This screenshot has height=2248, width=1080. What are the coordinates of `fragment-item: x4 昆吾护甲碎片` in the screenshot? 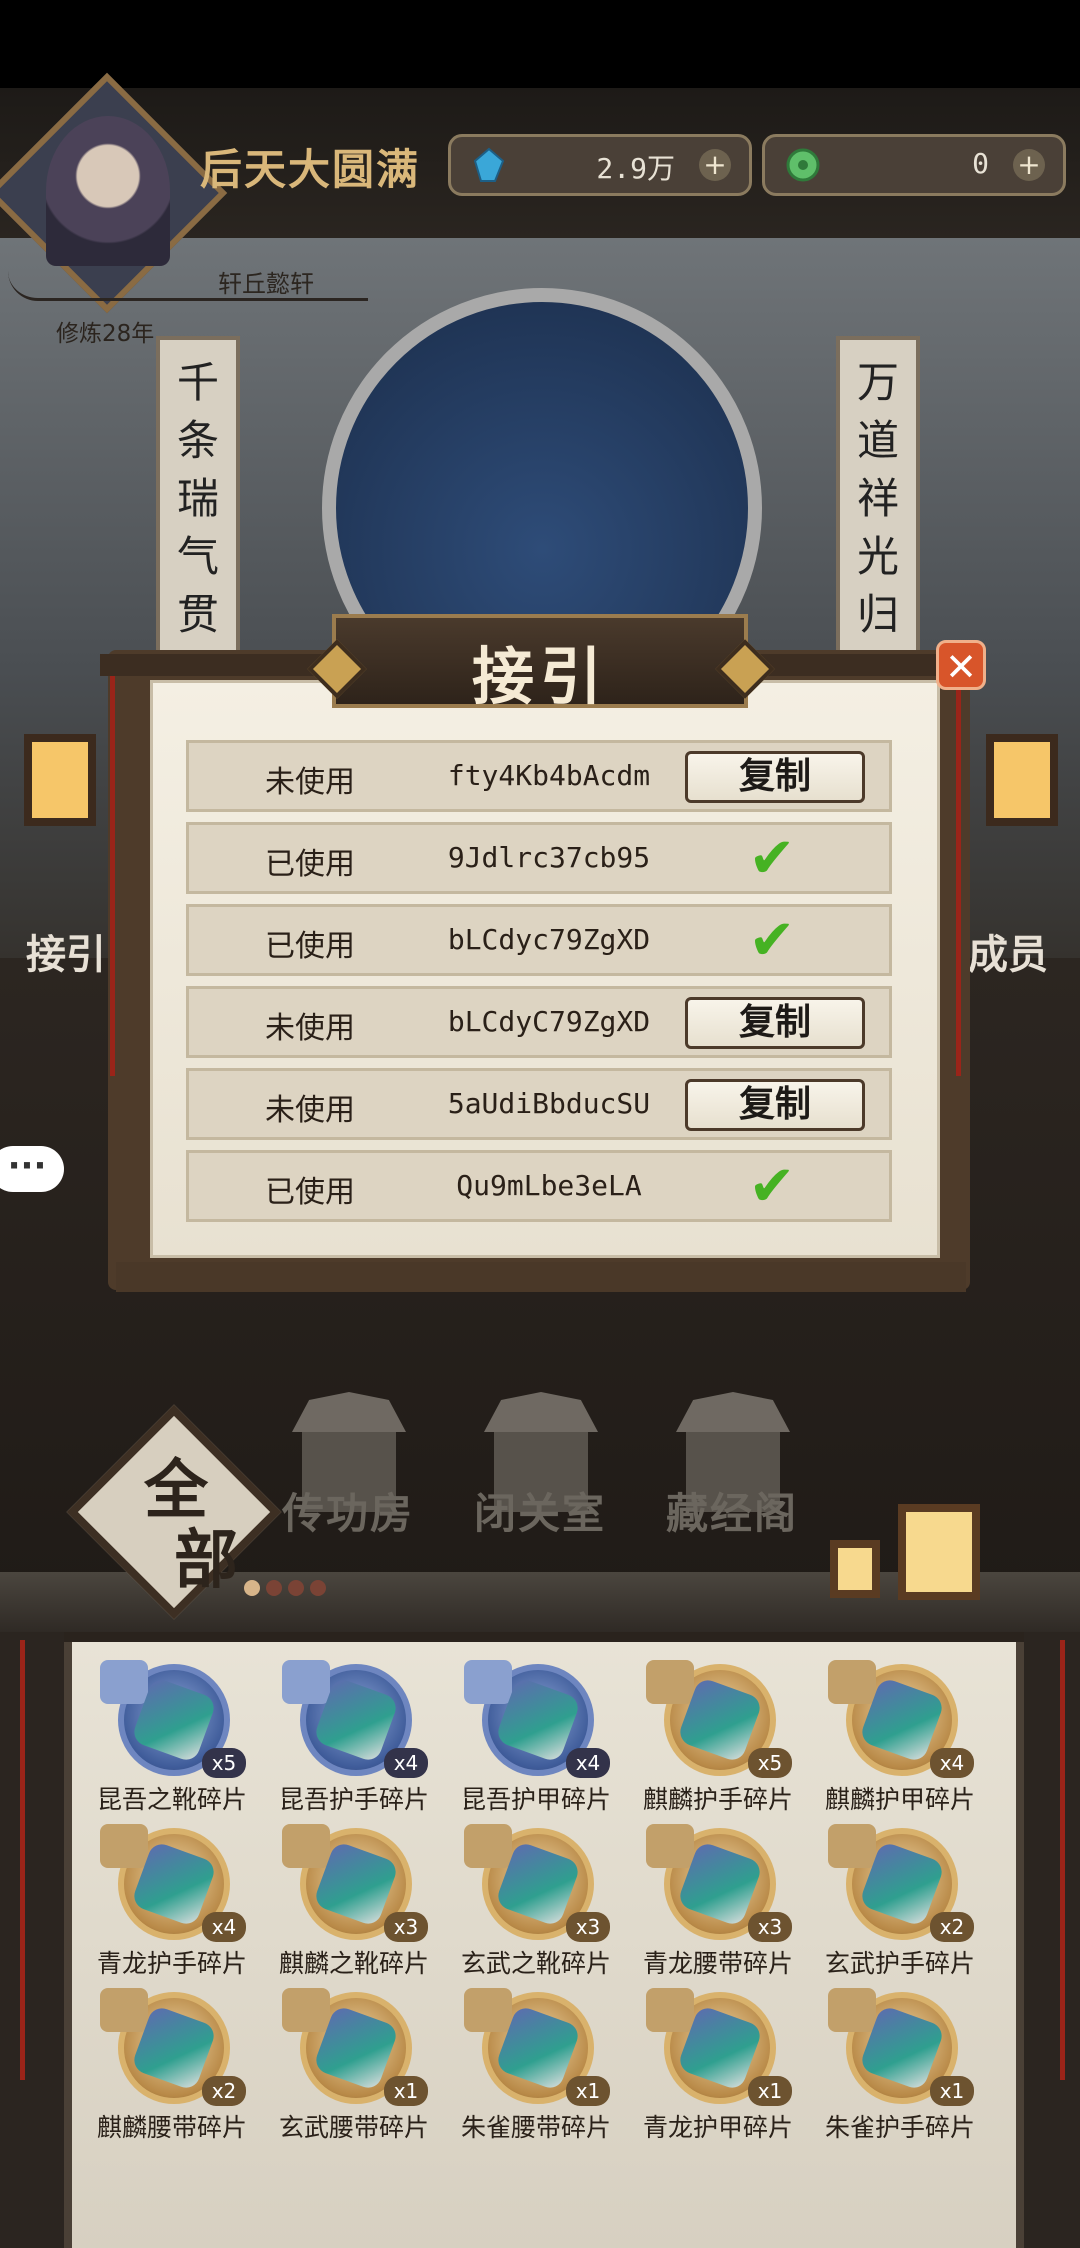 It's located at (536, 1740).